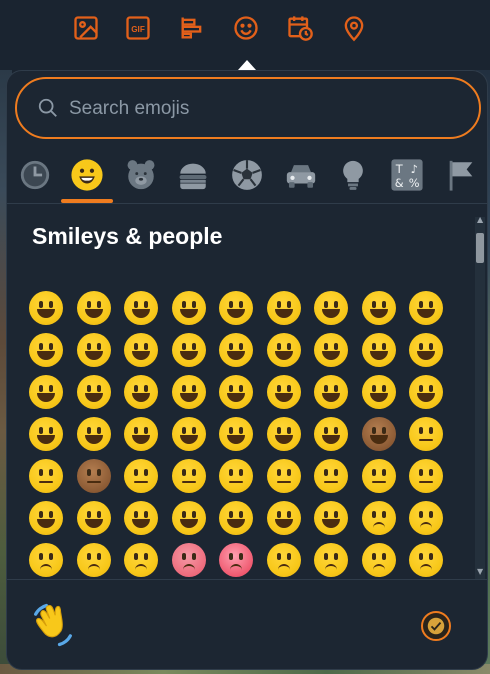 This screenshot has width=490, height=674. What do you see at coordinates (300, 28) in the screenshot?
I see `schedule-icon` at bounding box center [300, 28].